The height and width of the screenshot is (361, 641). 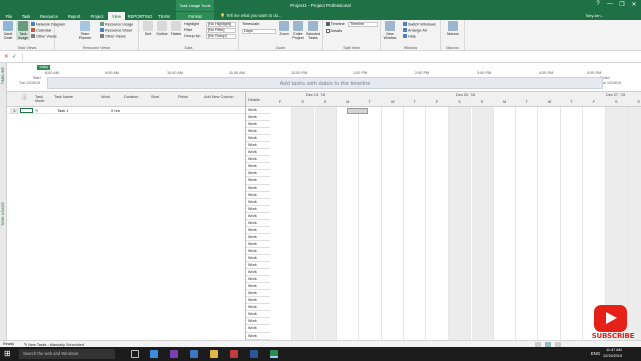 What do you see at coordinates (390, 30) in the screenshot?
I see `new-window-button: New Window` at bounding box center [390, 30].